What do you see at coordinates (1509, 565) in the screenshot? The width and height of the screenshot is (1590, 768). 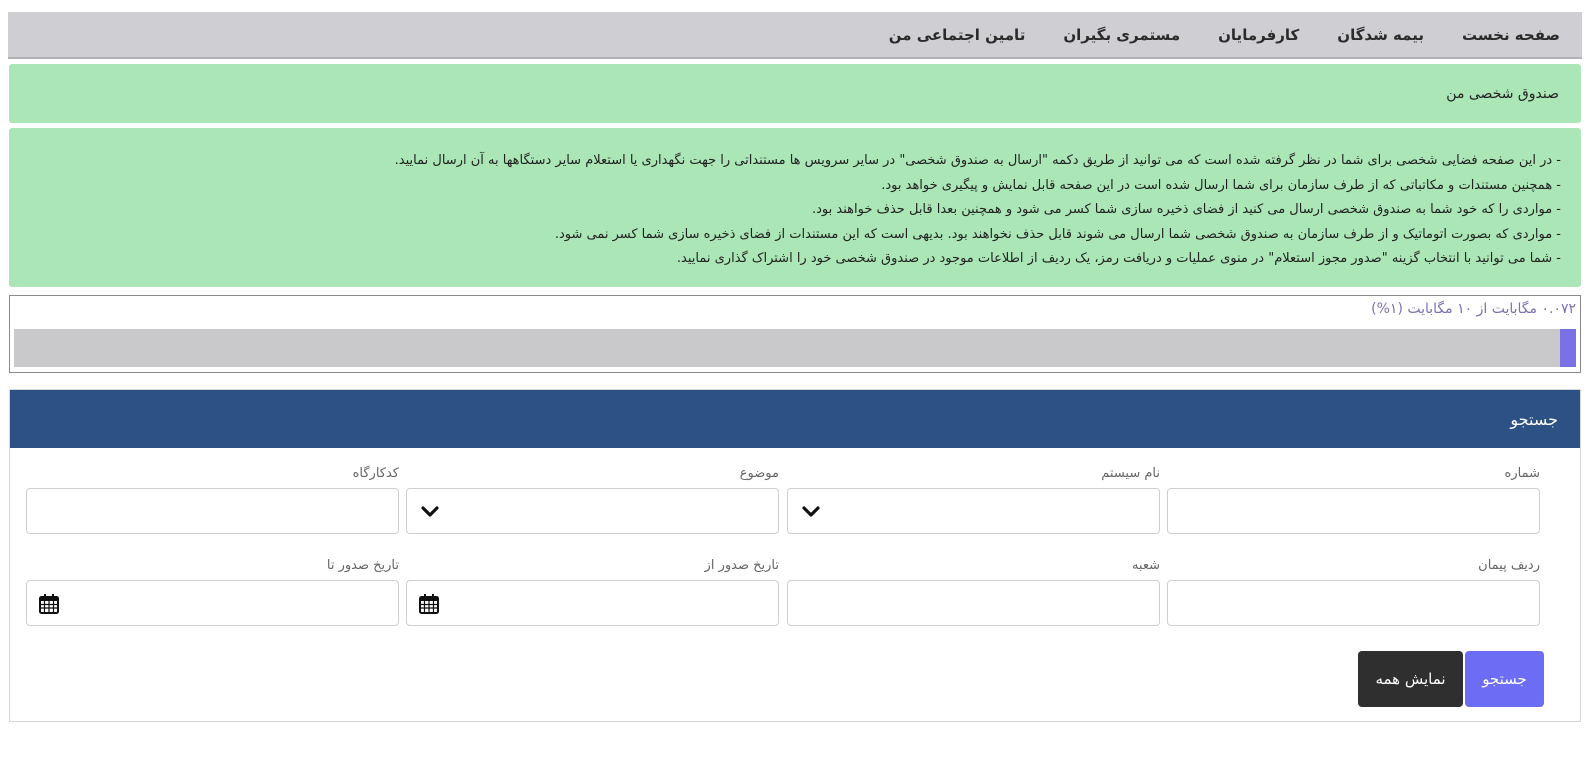 I see `contract-row-label: ردیف پیمان` at bounding box center [1509, 565].